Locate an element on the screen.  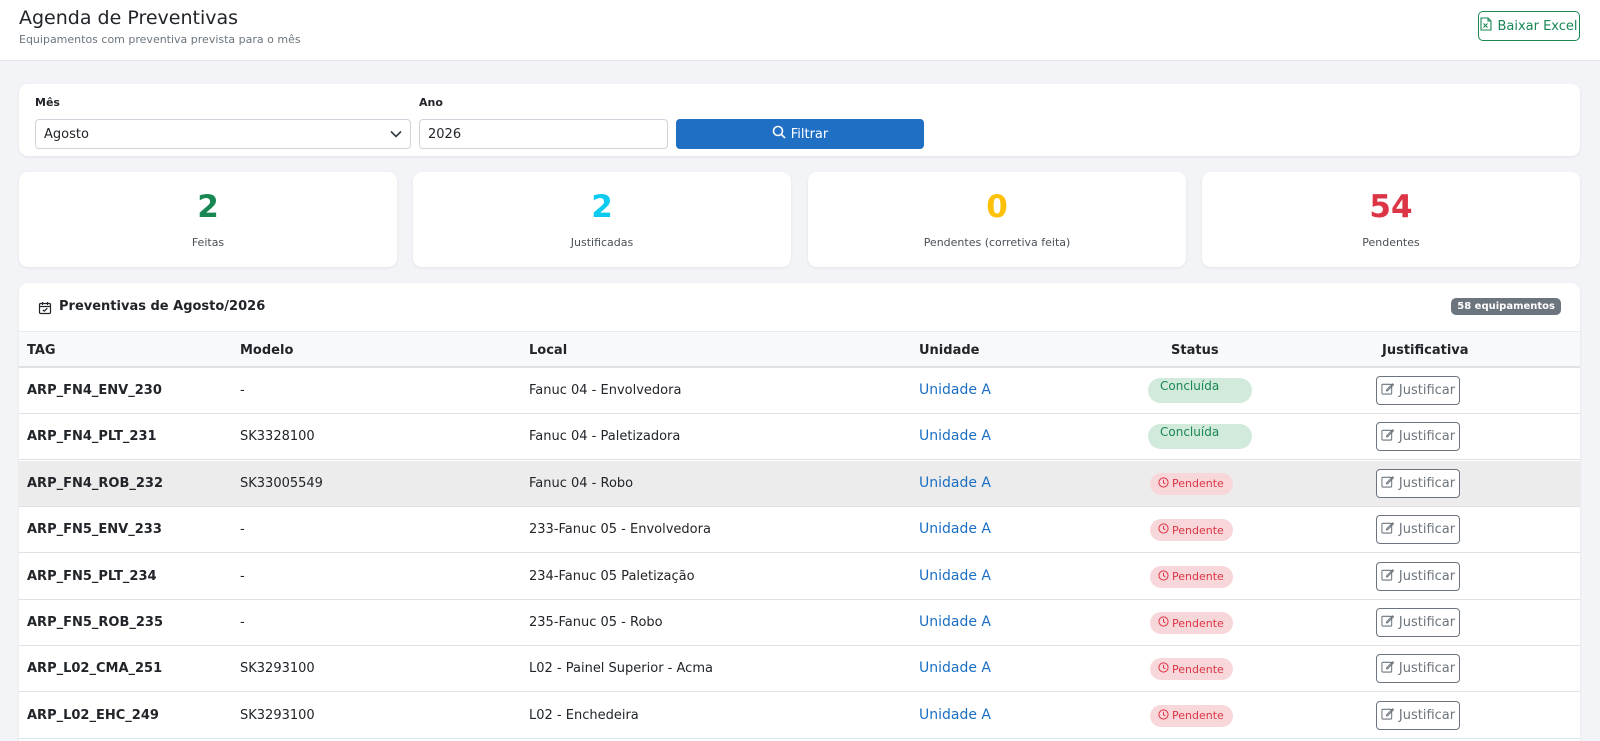
stat-card-pendentes: 54 Pendentes is located at coordinates (1391, 219).